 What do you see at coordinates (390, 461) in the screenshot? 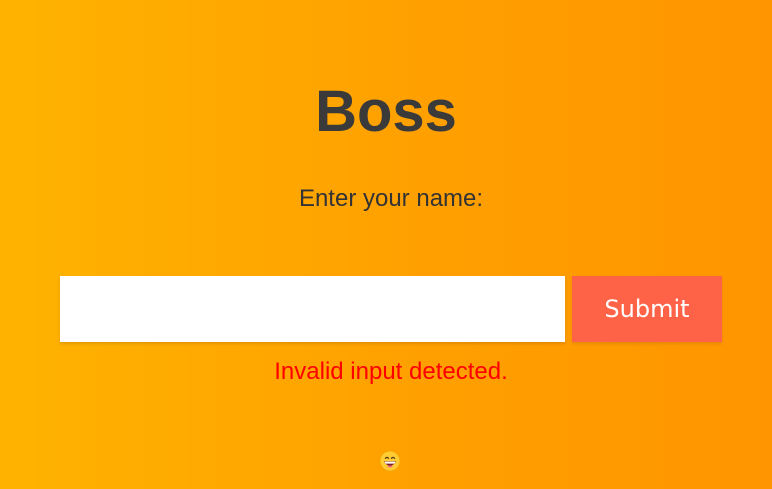
I see `grinning-face-icon` at bounding box center [390, 461].